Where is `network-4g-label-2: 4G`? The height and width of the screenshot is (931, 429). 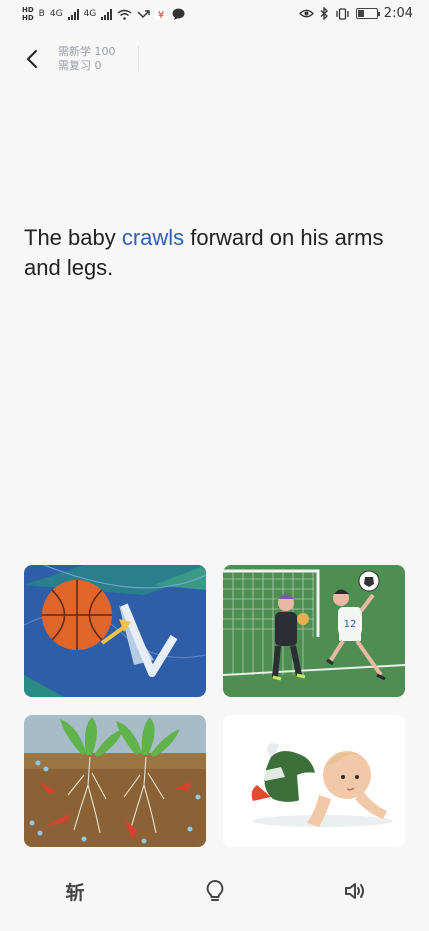
network-4g-label-2: 4G is located at coordinates (90, 14).